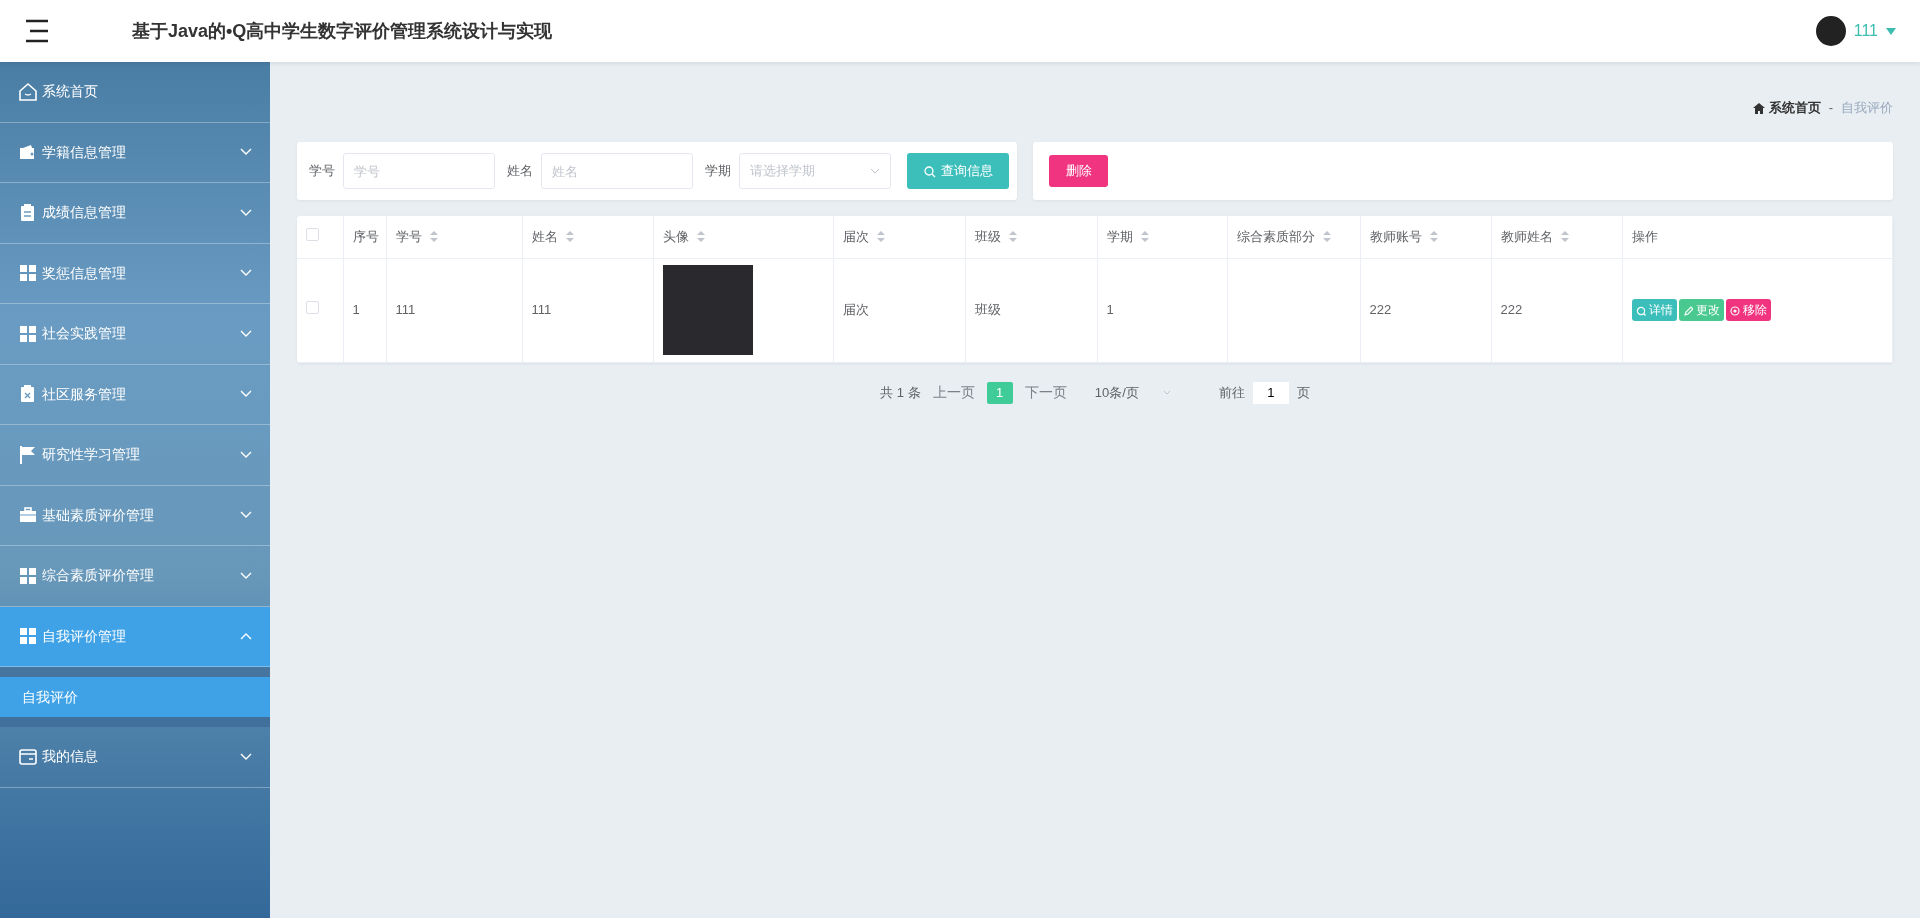 The width and height of the screenshot is (1920, 918). Describe the element at coordinates (1231, 392) in the screenshot. I see `goto-label: 前往` at that location.